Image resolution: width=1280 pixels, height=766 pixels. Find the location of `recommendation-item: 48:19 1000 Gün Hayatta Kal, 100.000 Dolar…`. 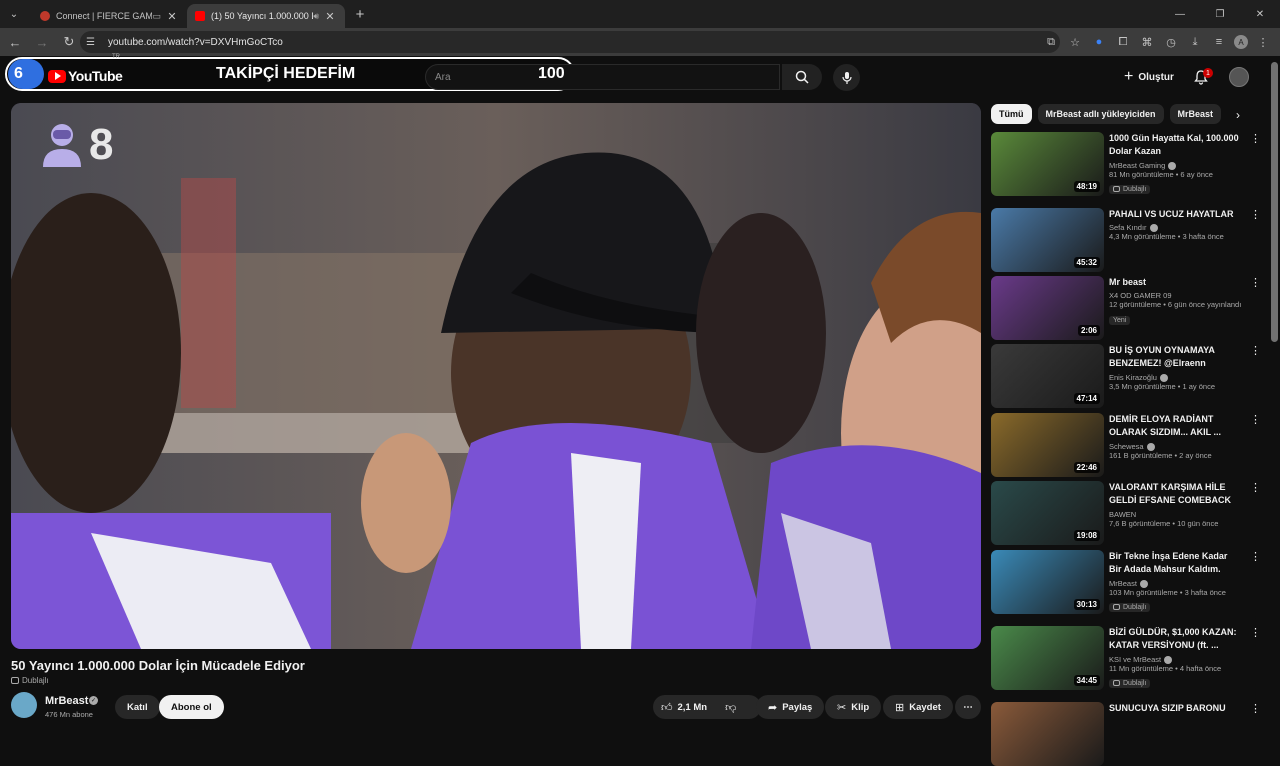

recommendation-item: 48:19 1000 Gün Hayatta Kal, 100.000 Dolar… is located at coordinates (1126, 164).